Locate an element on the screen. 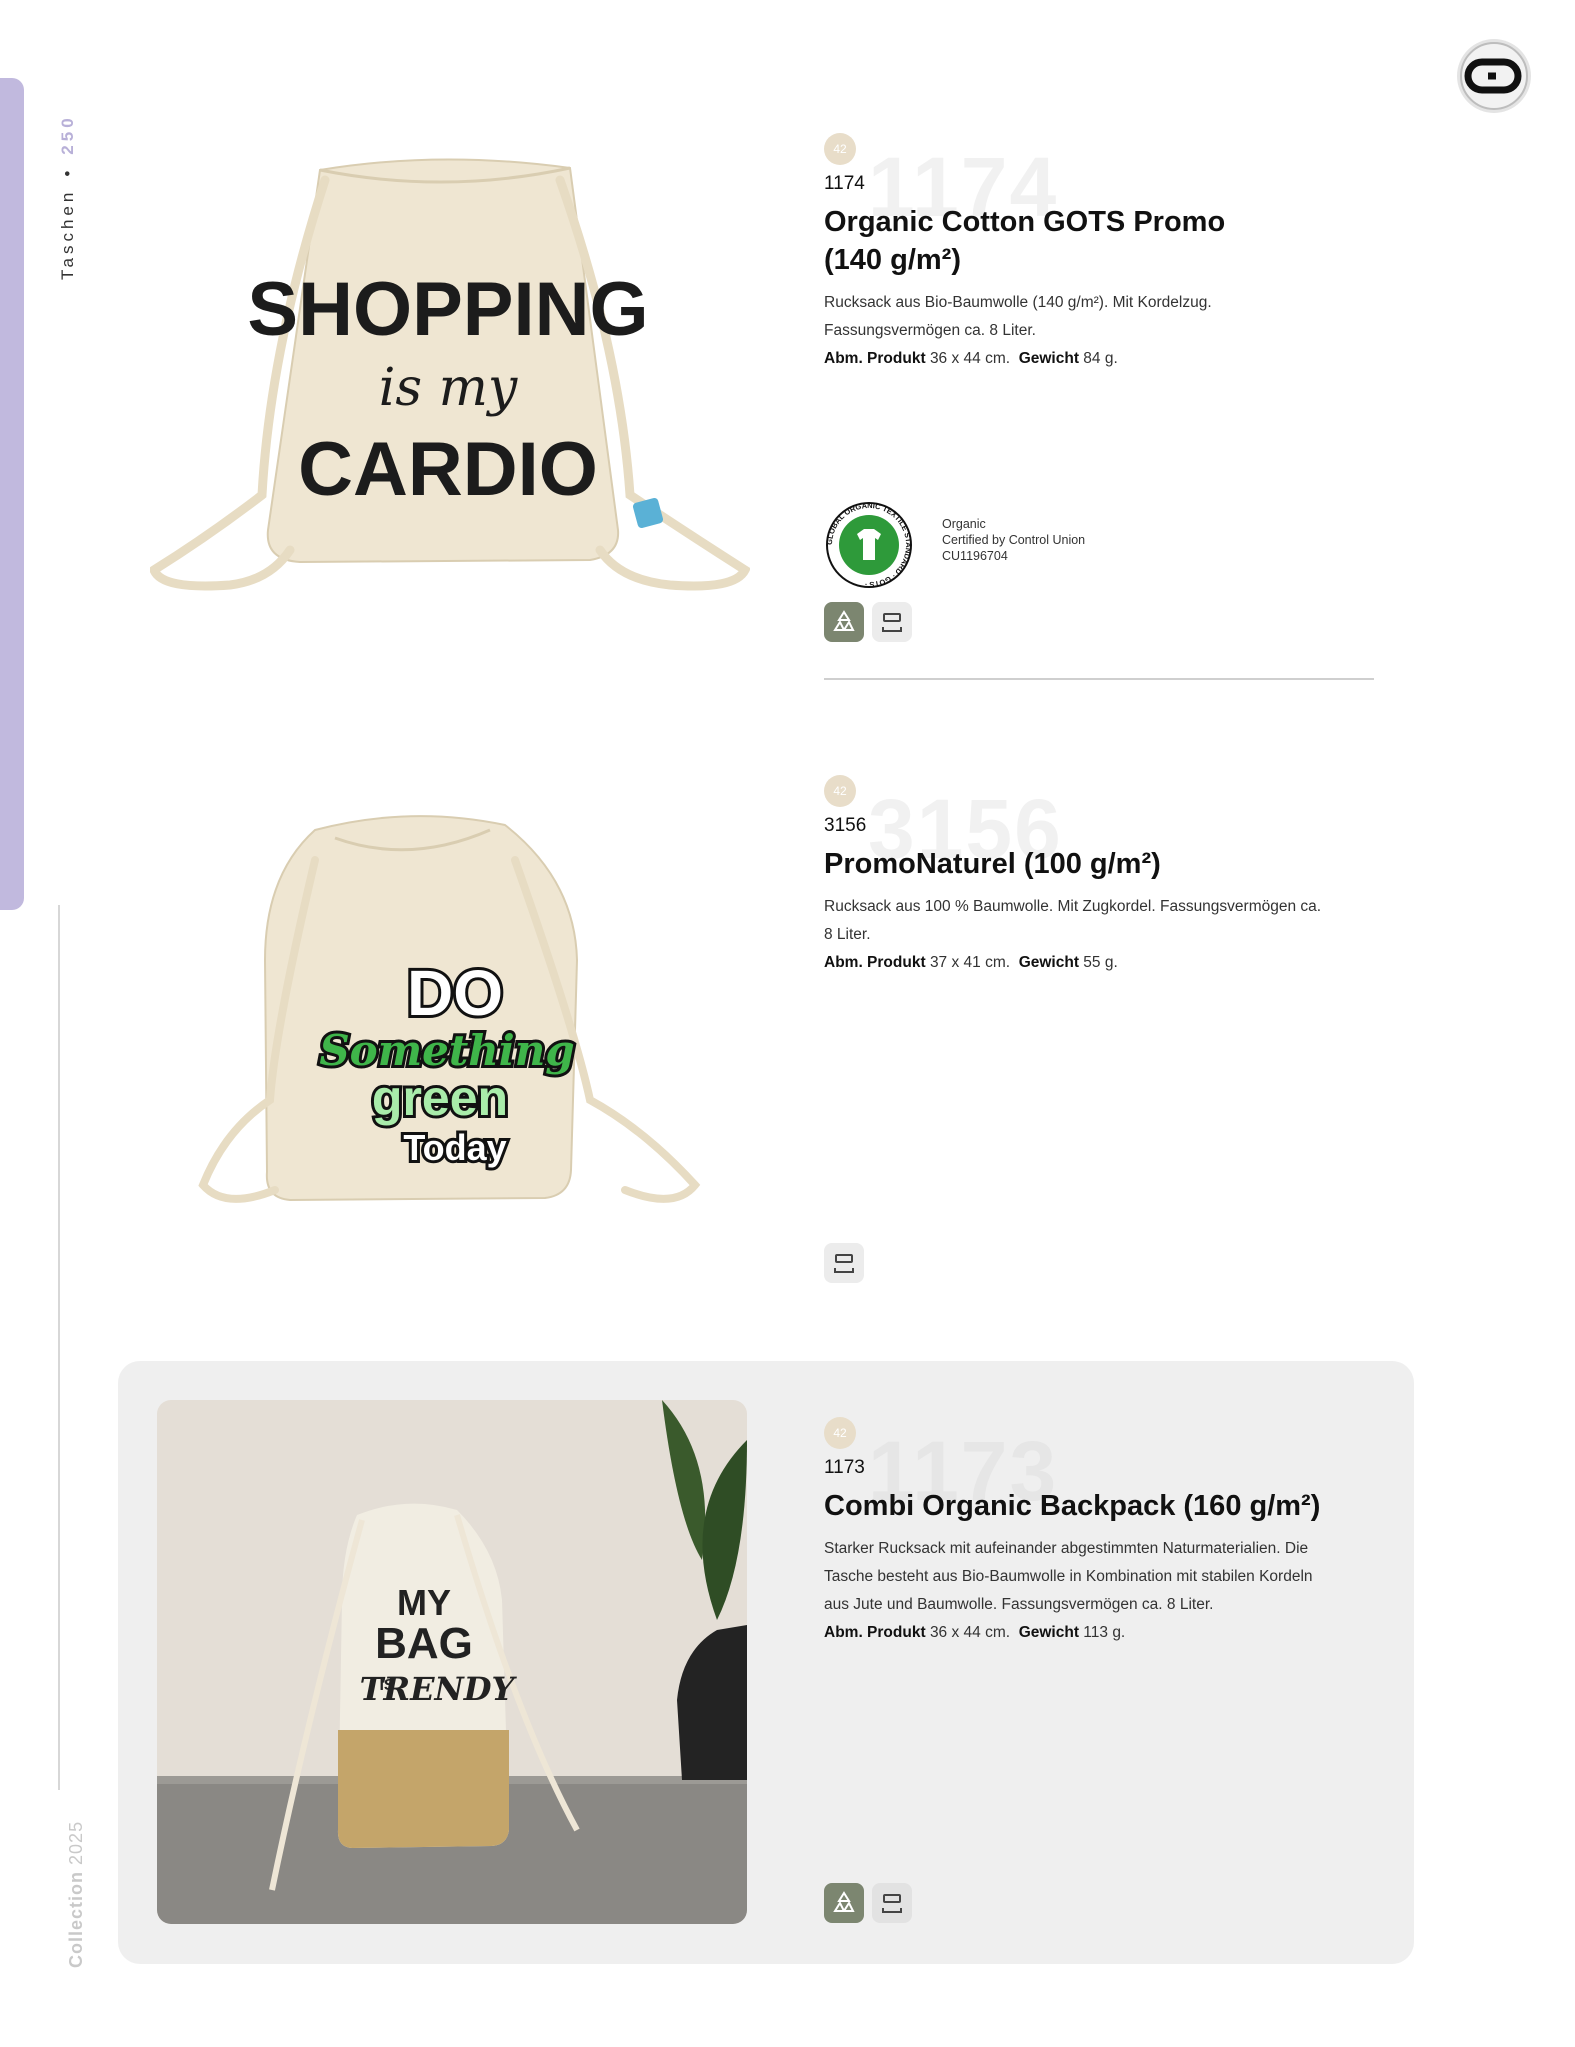 This screenshot has height=2047, width=1575. weight-value: 55 g. is located at coordinates (1100, 962).